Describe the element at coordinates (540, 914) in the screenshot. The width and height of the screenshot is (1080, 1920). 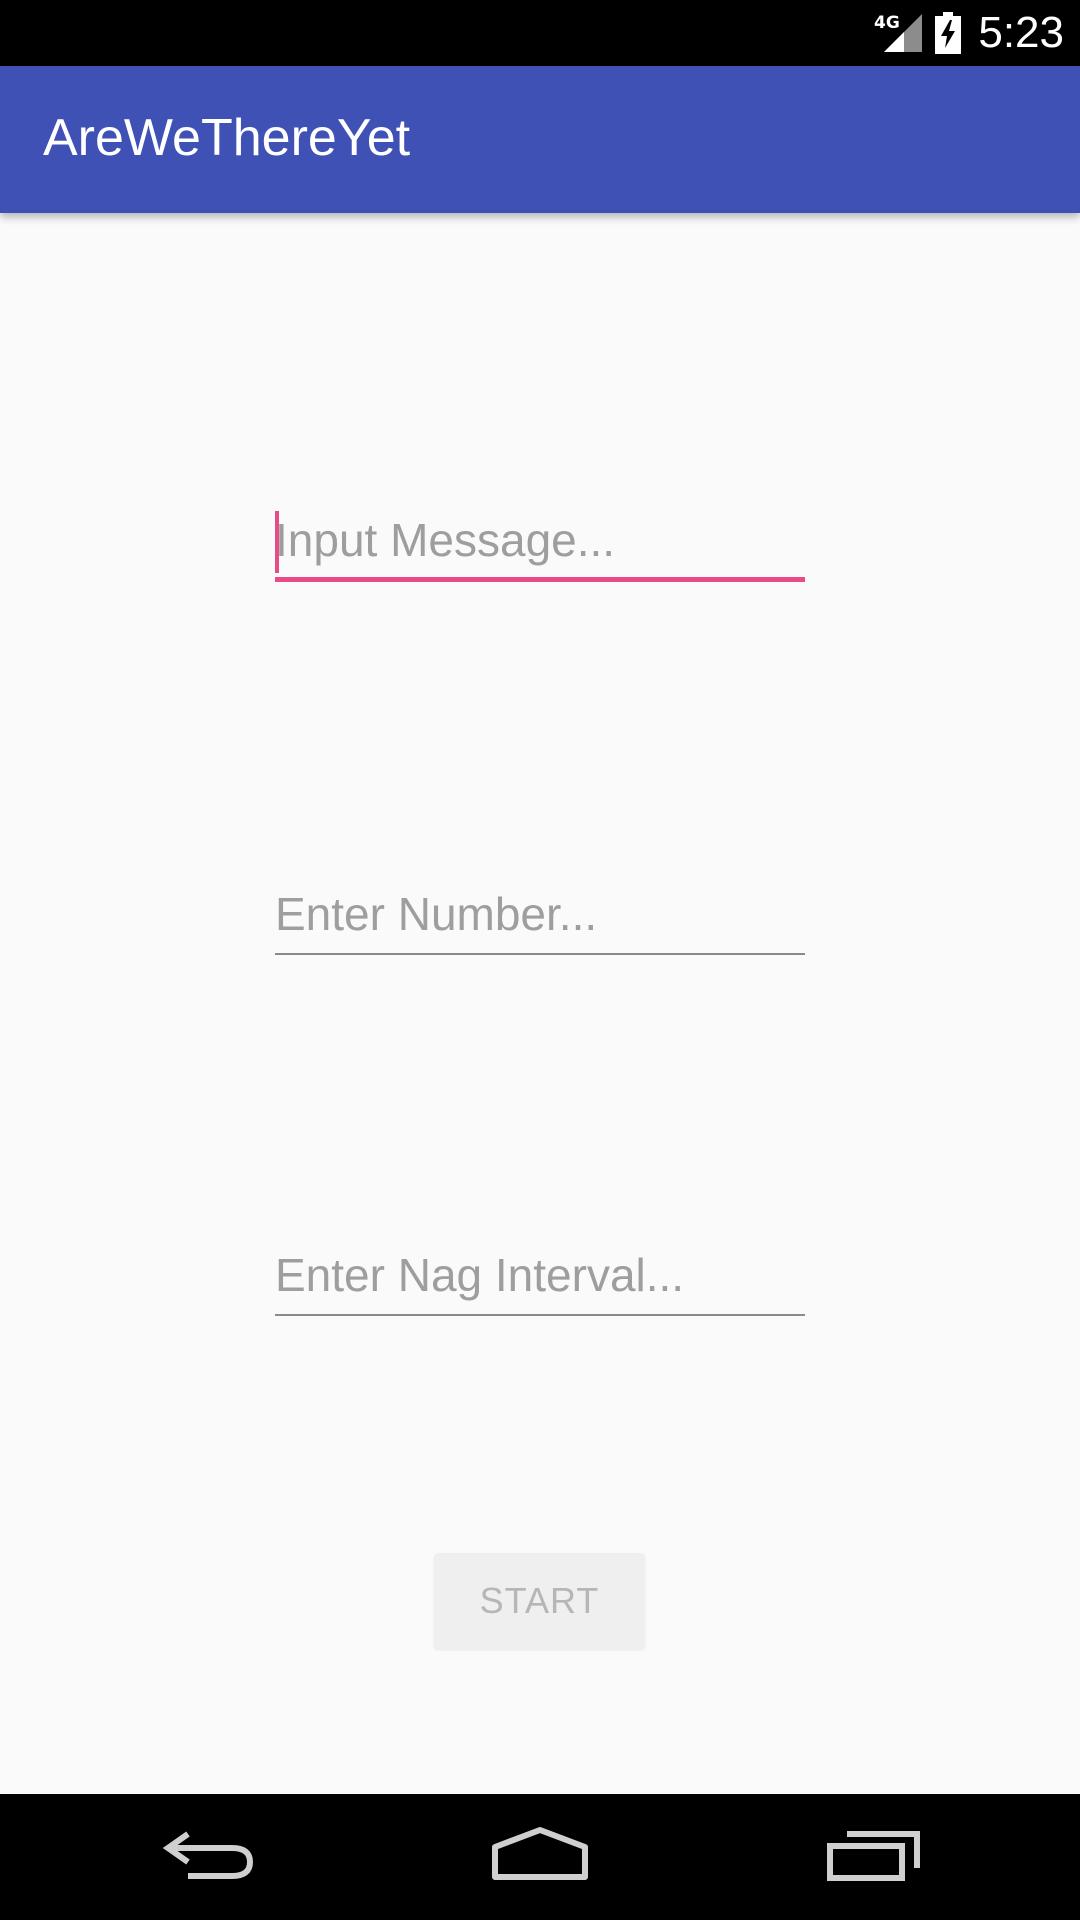
I see `number-input` at that location.